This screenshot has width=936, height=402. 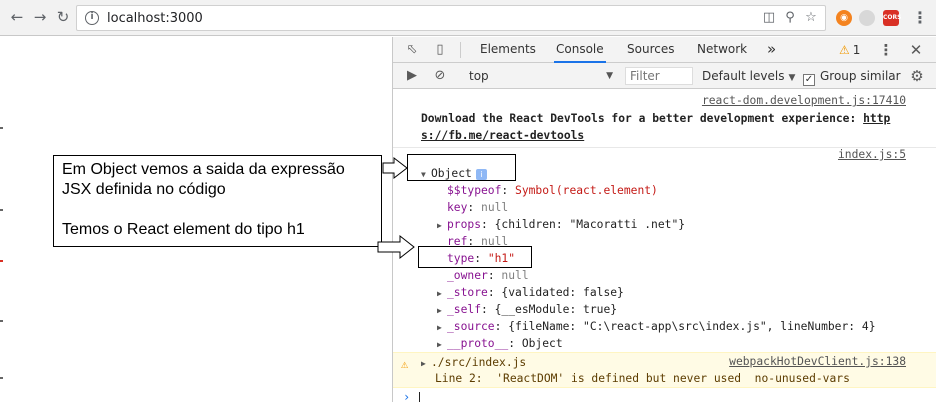 What do you see at coordinates (412, 76) in the screenshot?
I see `sidebar-toggle-icon: ▶` at bounding box center [412, 76].